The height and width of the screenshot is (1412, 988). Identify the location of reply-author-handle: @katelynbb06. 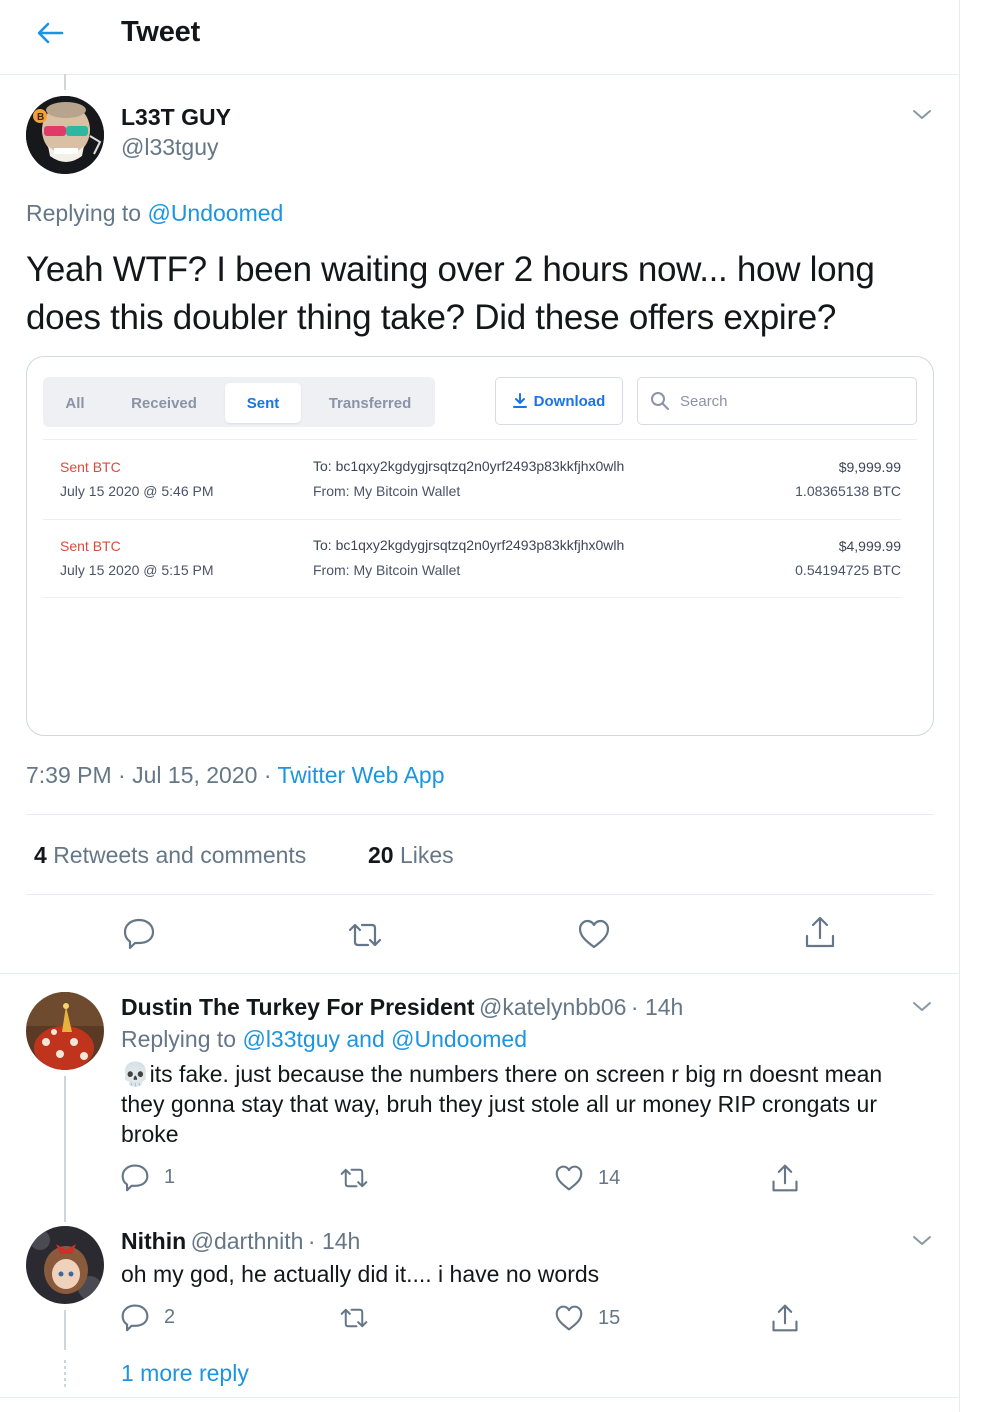
(552, 1007).